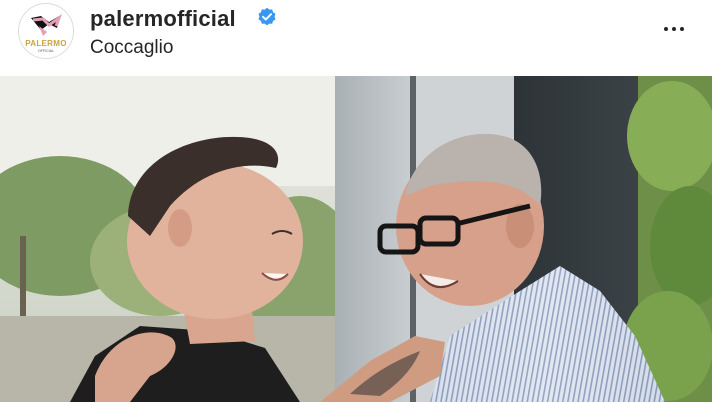 The height and width of the screenshot is (402, 712). Describe the element at coordinates (46, 43) in the screenshot. I see `avatar-label: PALERMO` at that location.